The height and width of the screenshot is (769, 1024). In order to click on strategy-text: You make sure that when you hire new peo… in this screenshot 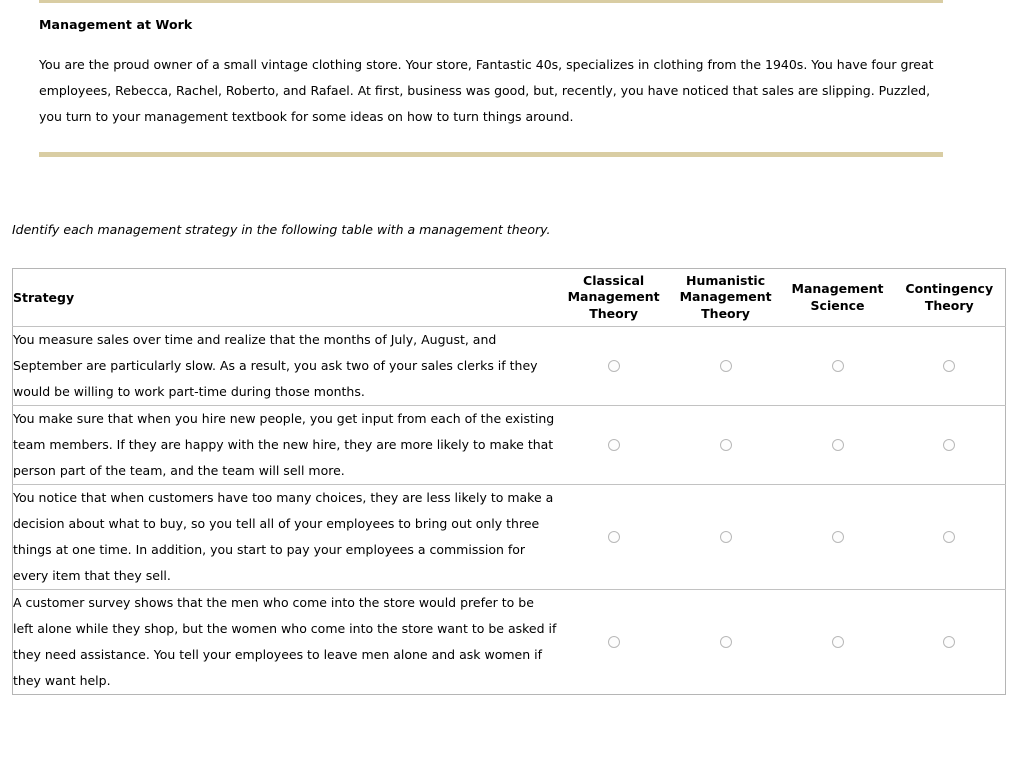, I will do `click(284, 444)`.